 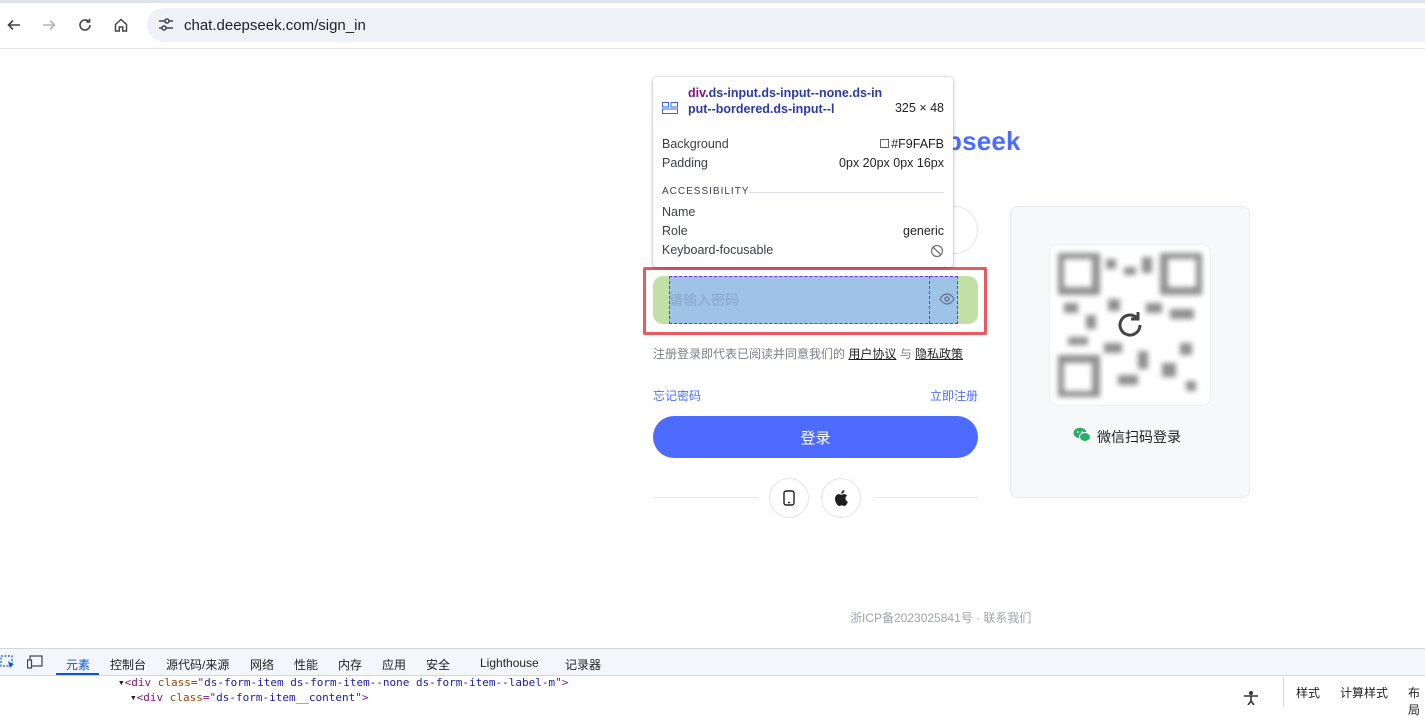 I want to click on padding-label: Padding, so click(x=685, y=163).